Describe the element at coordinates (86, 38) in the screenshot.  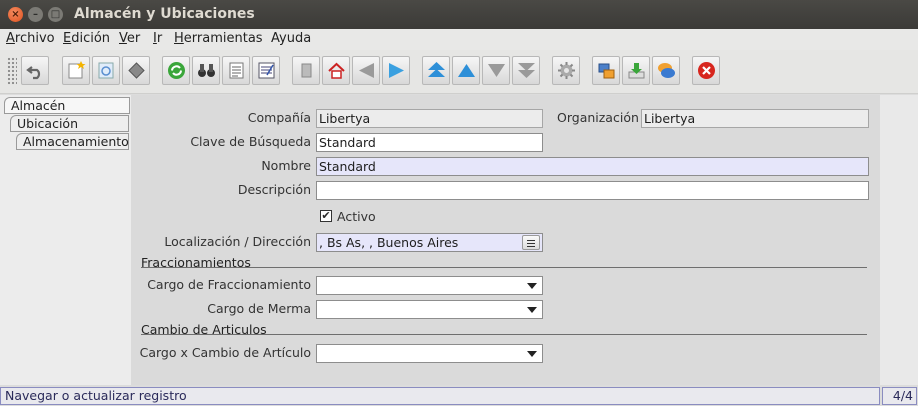
I see `menu-edicion: Edición` at that location.